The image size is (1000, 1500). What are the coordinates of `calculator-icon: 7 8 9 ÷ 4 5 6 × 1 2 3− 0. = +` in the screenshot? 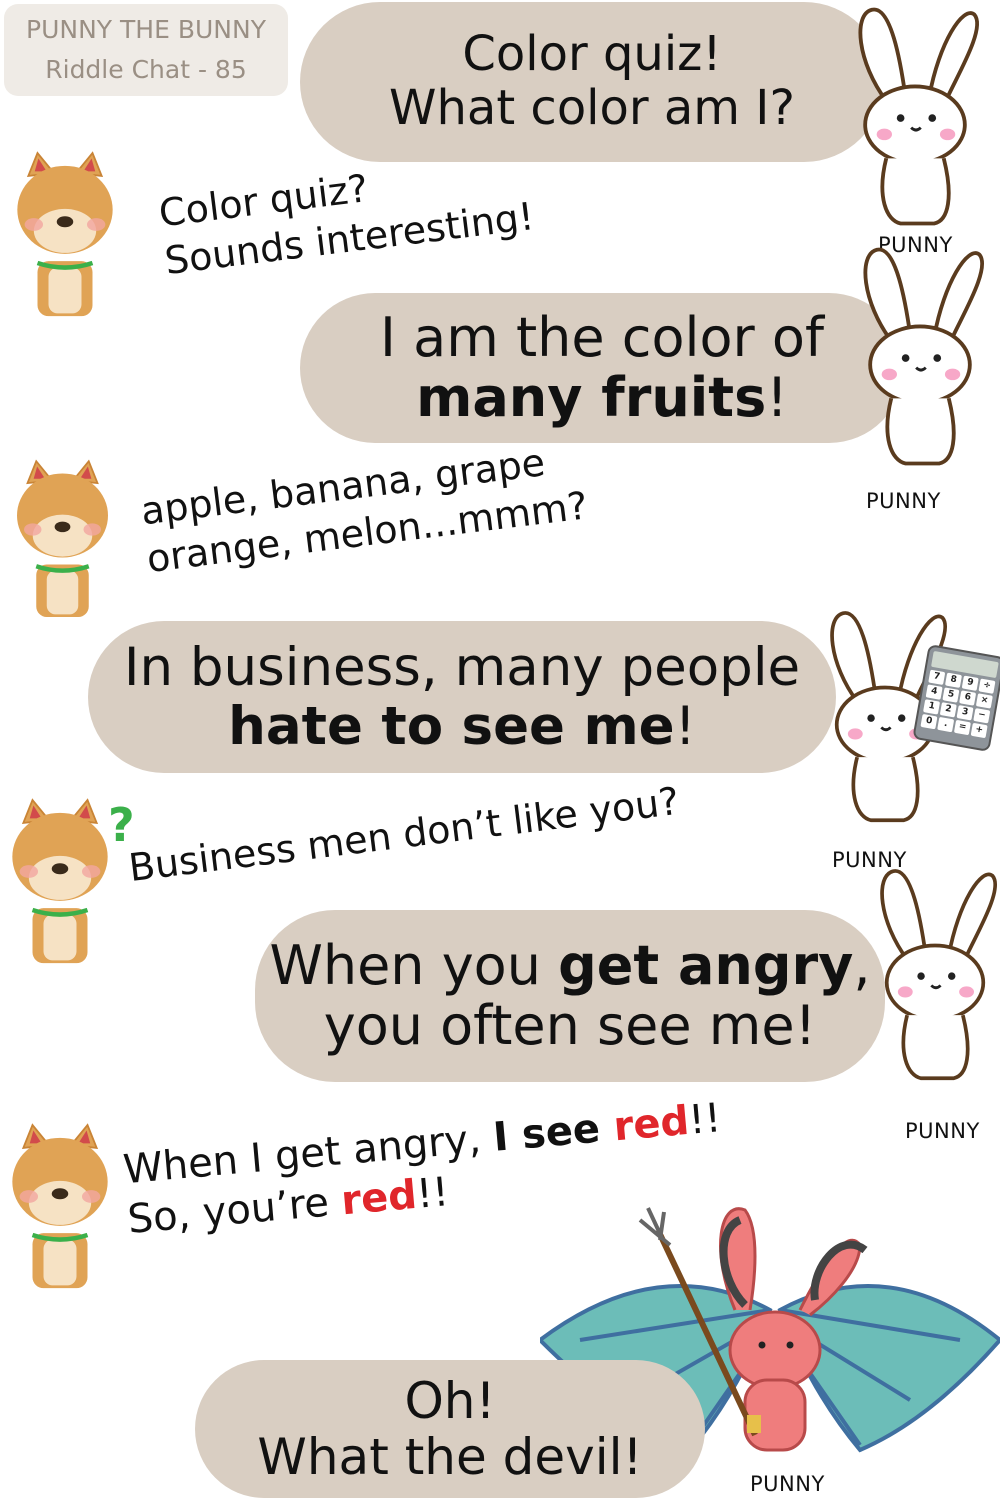 It's located at (956, 698).